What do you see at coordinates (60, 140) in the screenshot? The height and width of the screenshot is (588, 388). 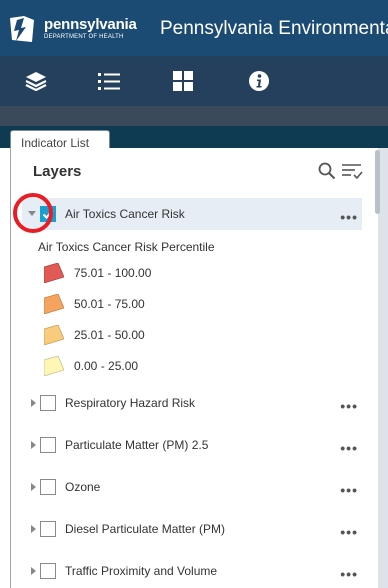 I see `tab-indicator-list: Indicator List` at bounding box center [60, 140].